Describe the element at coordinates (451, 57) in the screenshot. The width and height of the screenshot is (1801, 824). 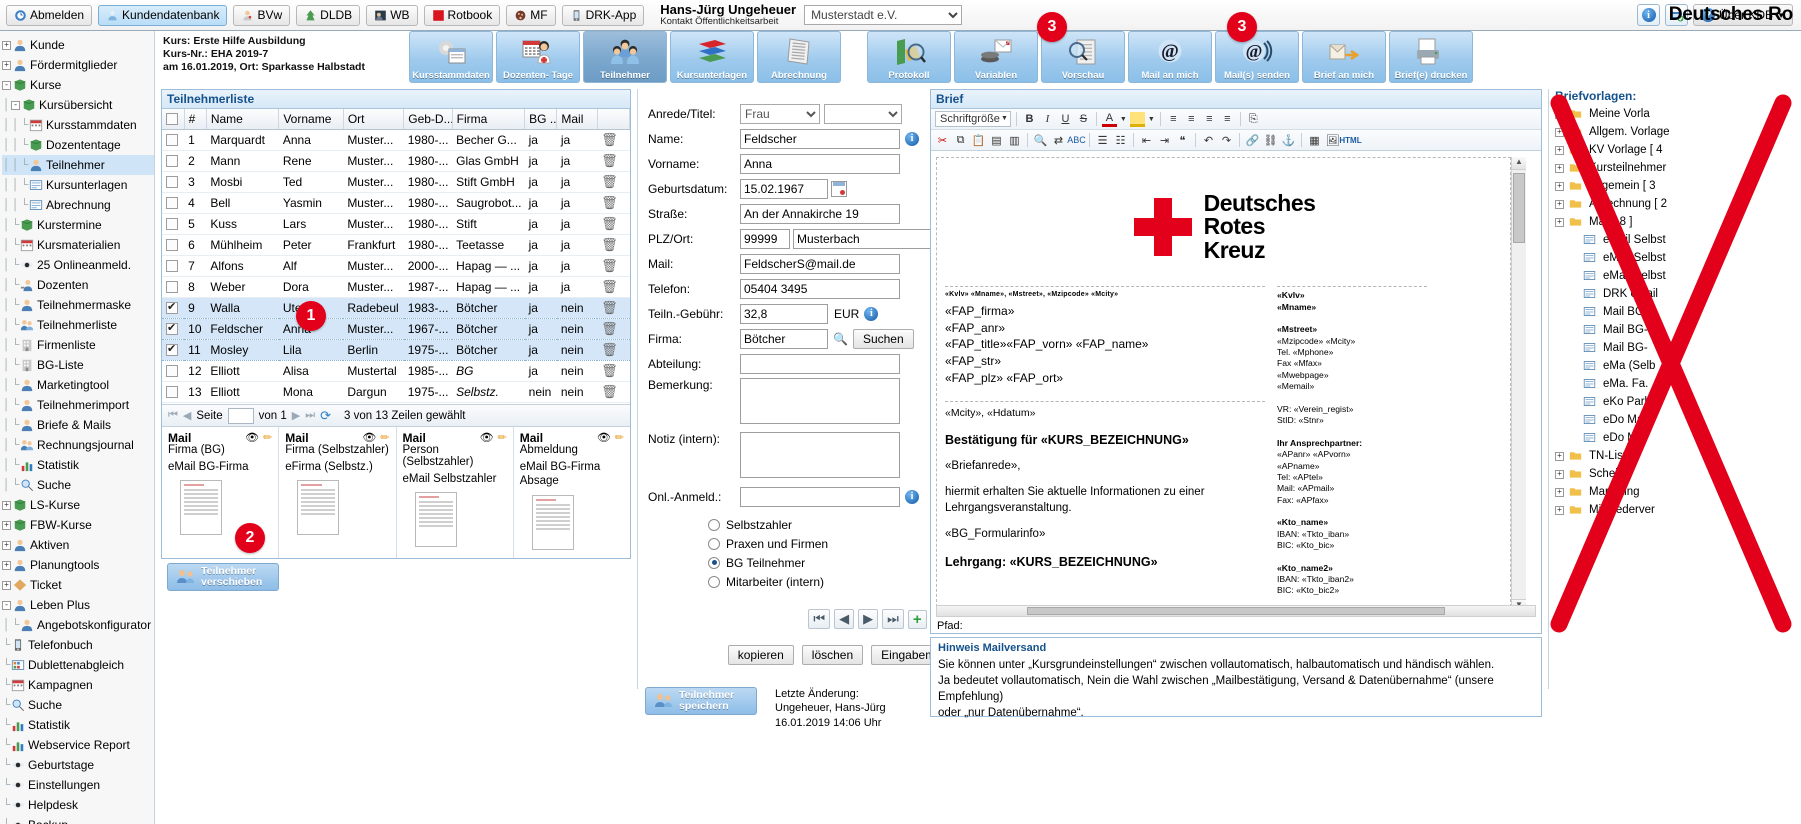
I see `ribbon-button-kursstammdaten: Kursstammdaten` at that location.